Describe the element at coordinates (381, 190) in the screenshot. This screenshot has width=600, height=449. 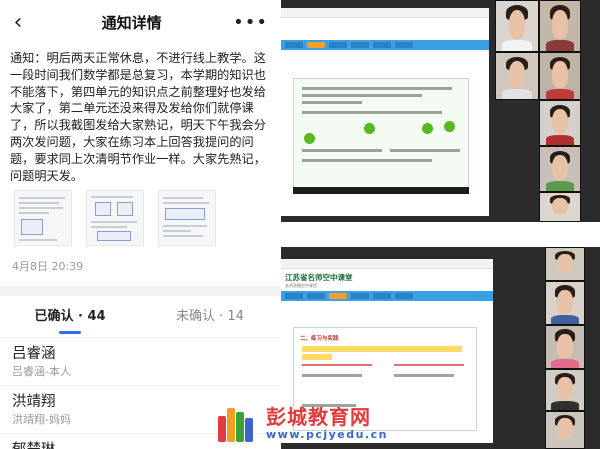
I see `video-controls` at that location.